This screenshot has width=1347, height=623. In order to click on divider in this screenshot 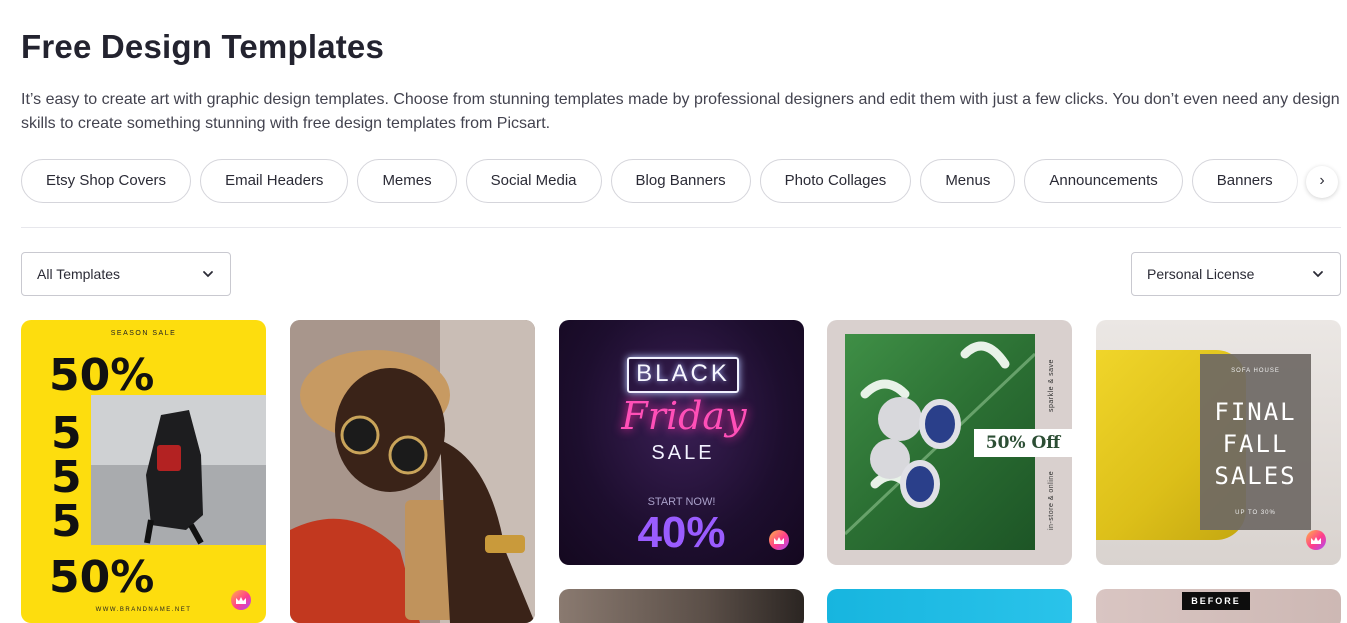, I will do `click(681, 227)`.